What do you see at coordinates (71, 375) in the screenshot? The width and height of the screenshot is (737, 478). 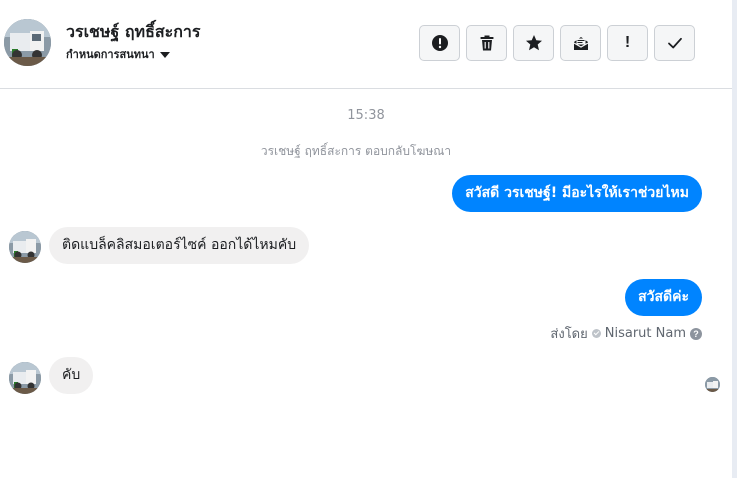 I see `incoming-message: คับ` at bounding box center [71, 375].